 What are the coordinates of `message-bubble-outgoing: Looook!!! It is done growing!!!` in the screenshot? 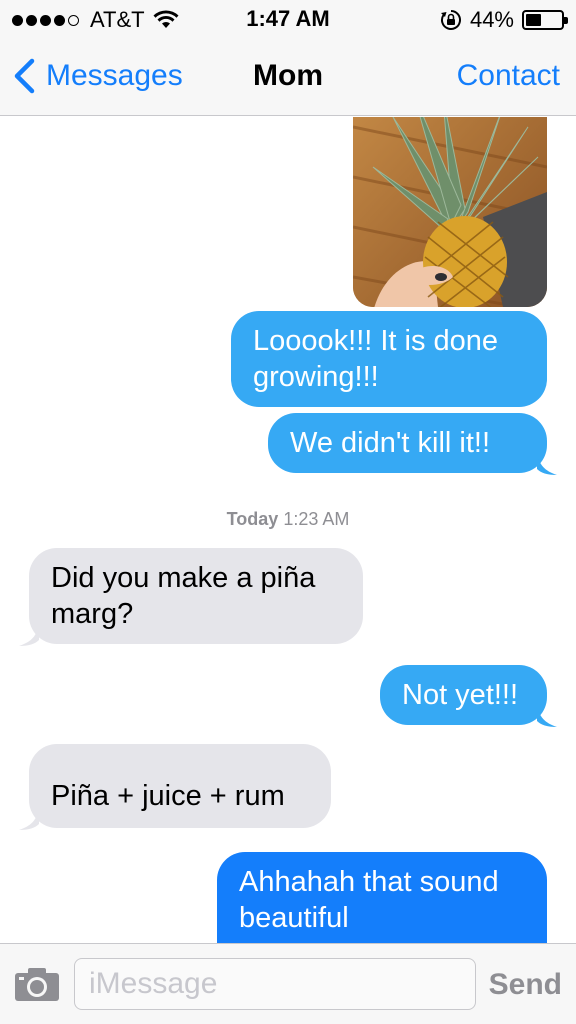 It's located at (389, 359).